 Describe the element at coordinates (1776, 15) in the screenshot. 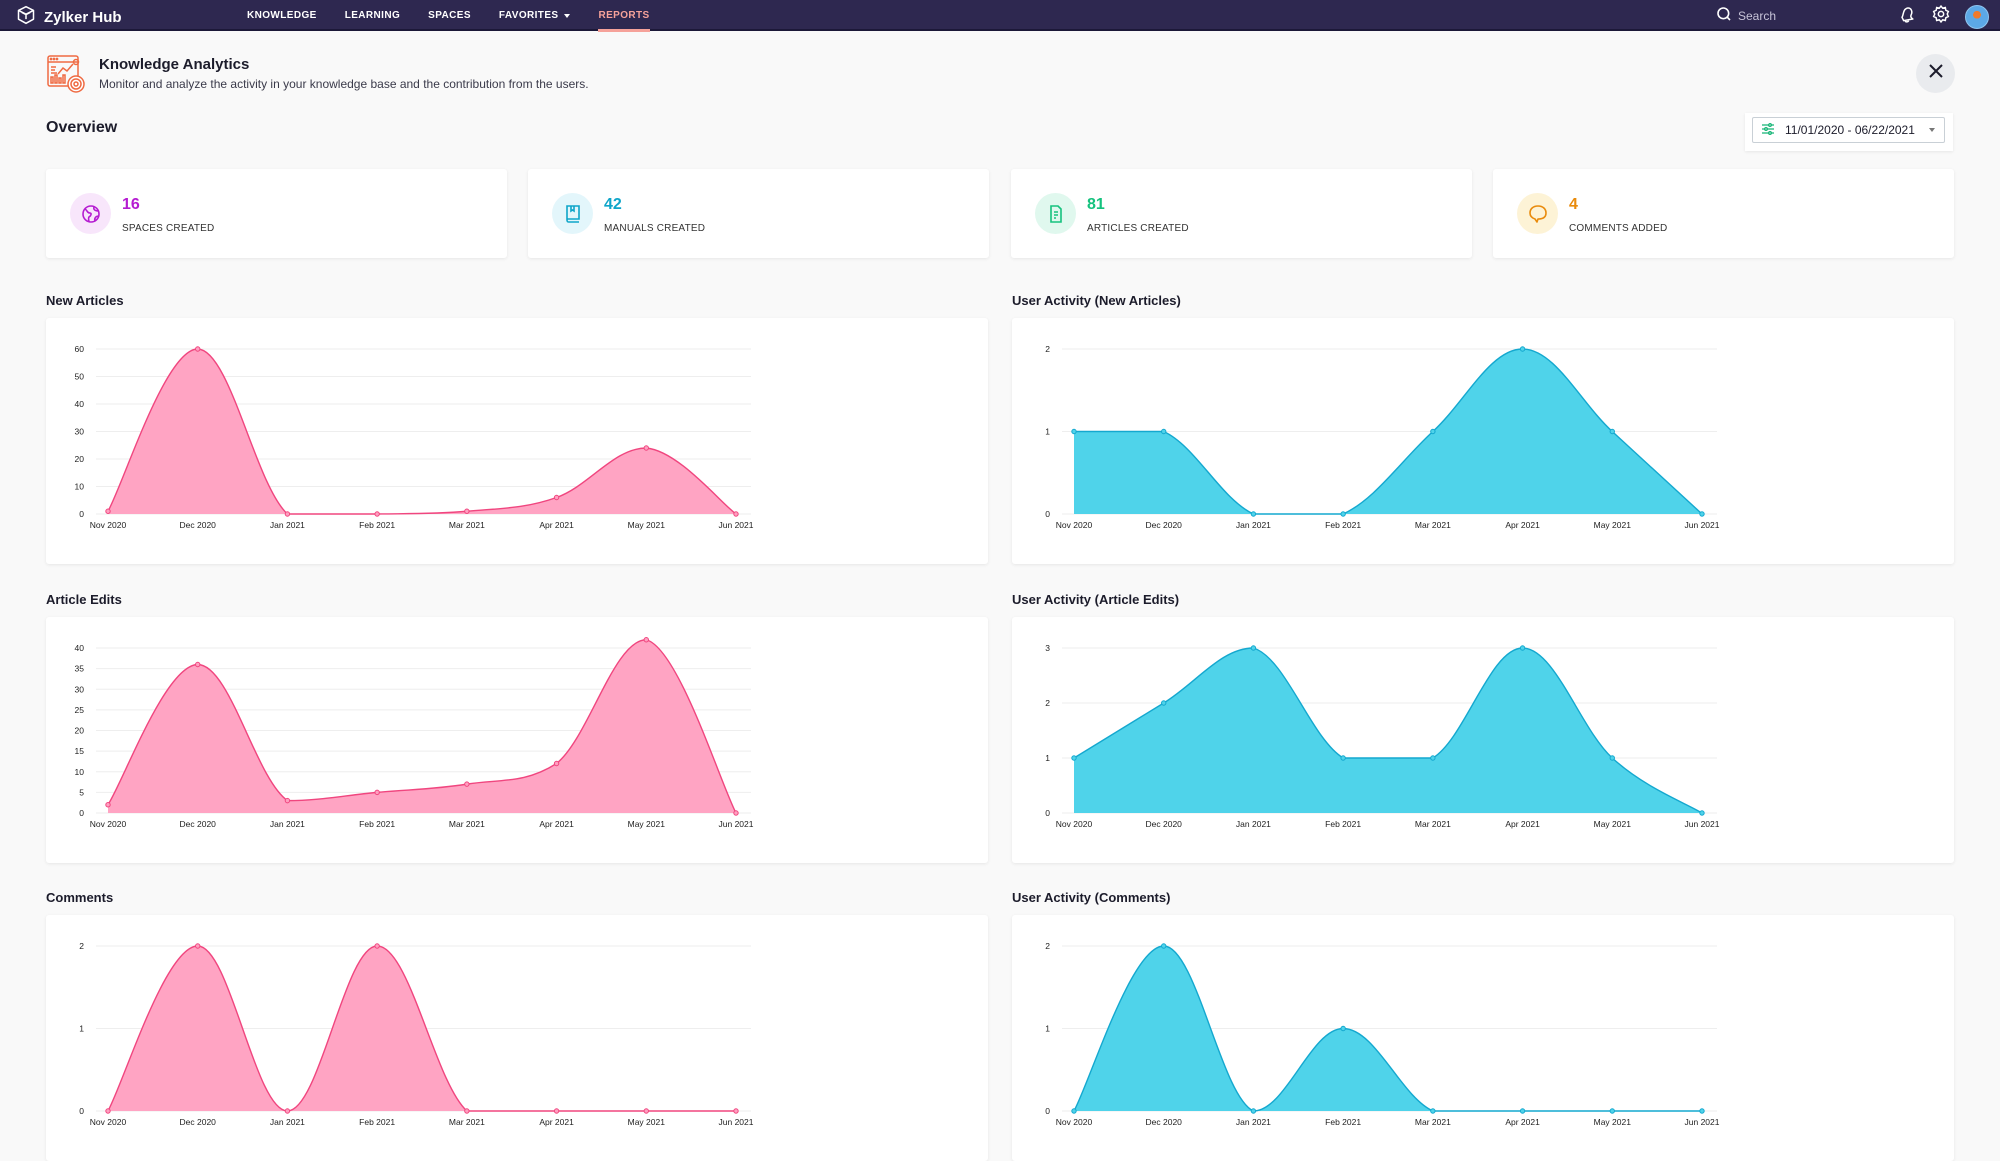

I see `search-input: Search` at that location.